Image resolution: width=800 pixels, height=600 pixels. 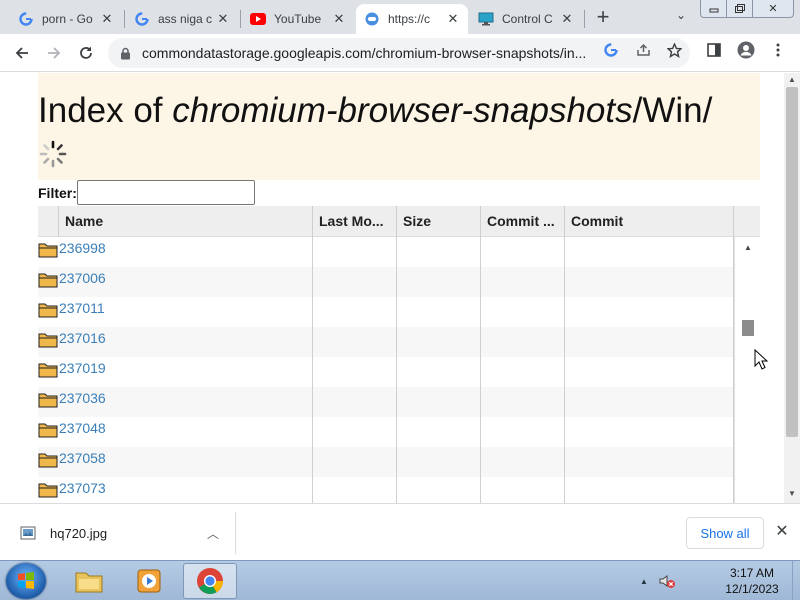 I want to click on taskbar-clock: 3:17 AM 12/1/2023, so click(x=752, y=581).